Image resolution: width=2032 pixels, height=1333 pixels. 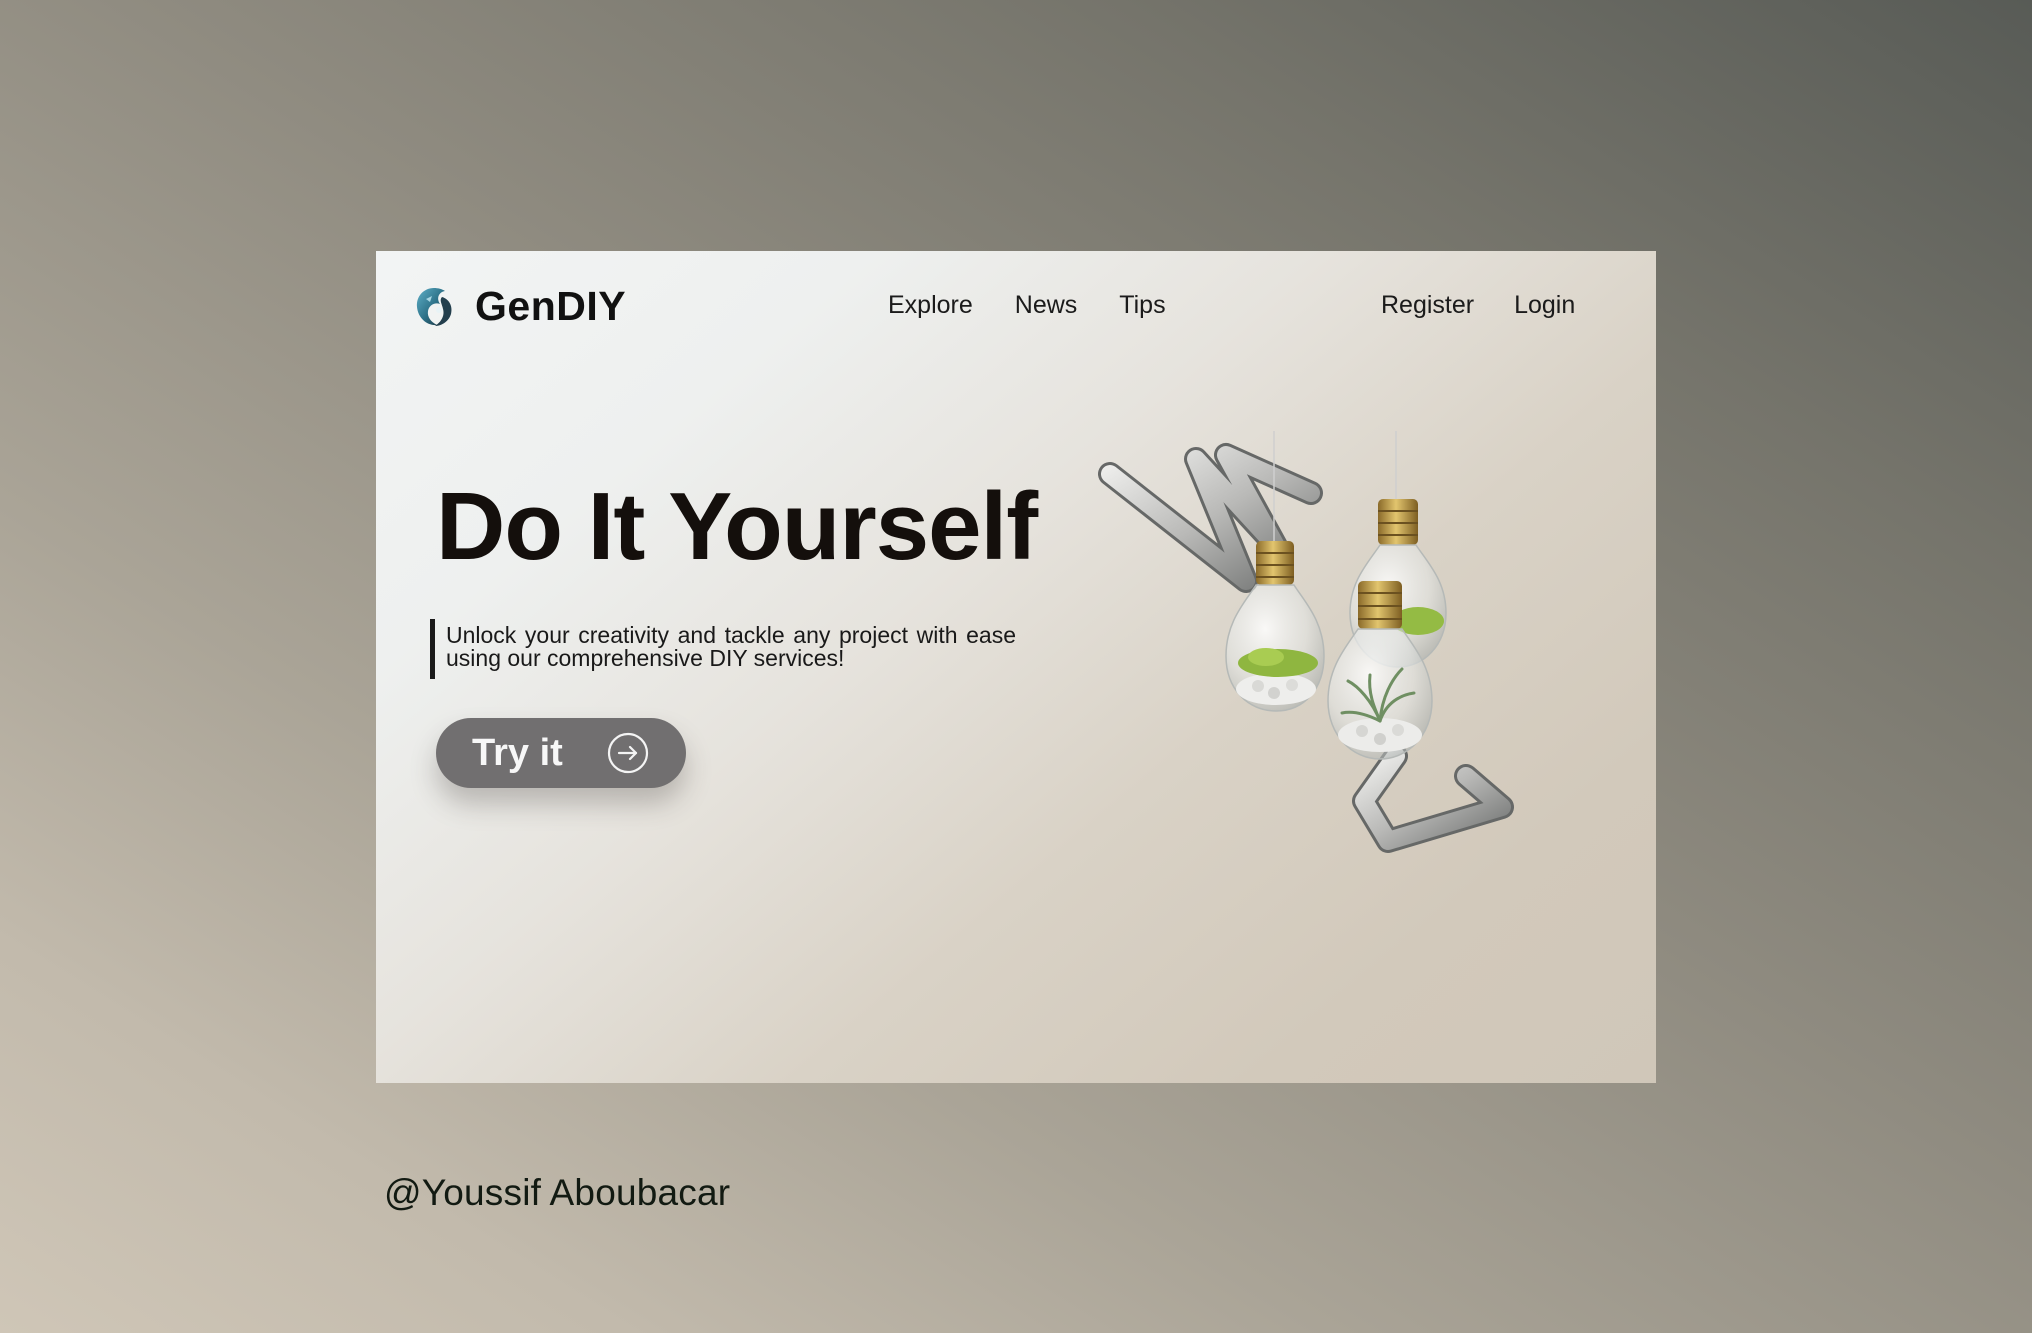 What do you see at coordinates (1306, 642) in the screenshot?
I see `lightbulb-terrarium-image` at bounding box center [1306, 642].